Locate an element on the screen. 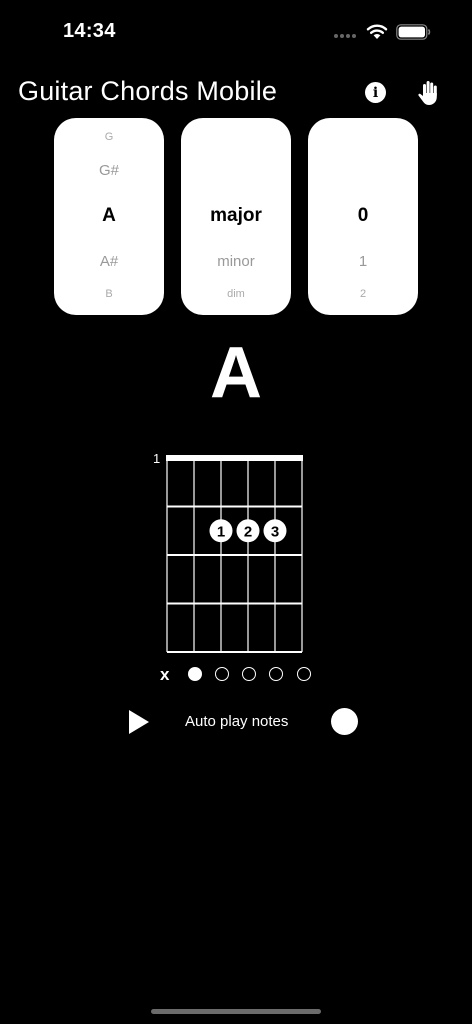  status-time: 14:34 is located at coordinates (89, 31).